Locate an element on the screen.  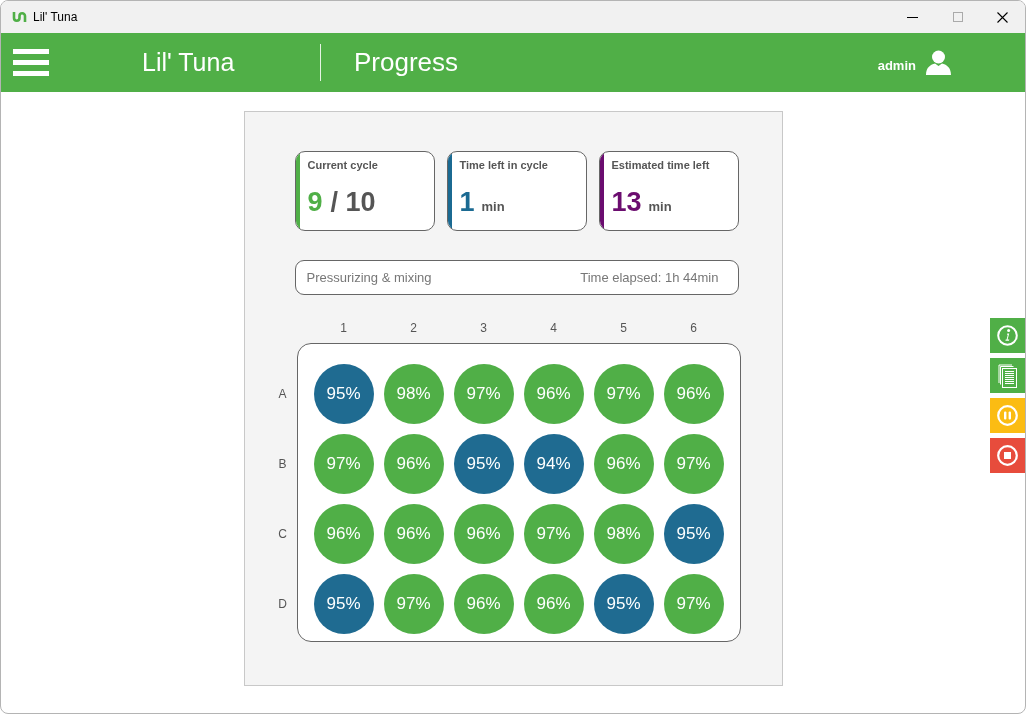
card-value: 9 is located at coordinates (315, 202).